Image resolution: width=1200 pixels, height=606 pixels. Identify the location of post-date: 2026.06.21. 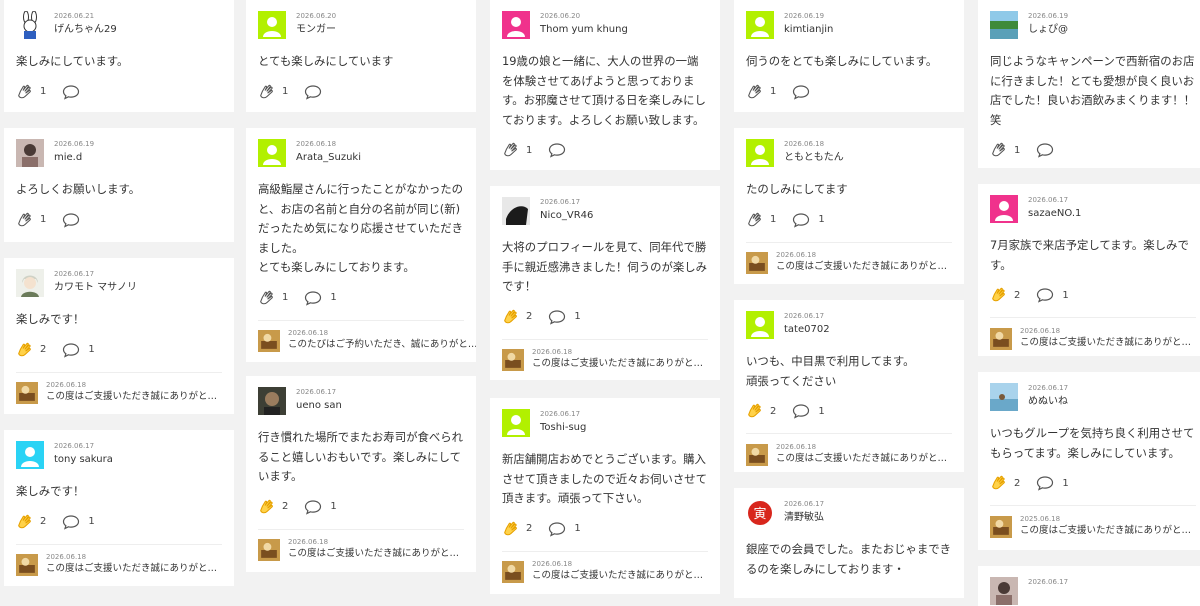
(74, 16).